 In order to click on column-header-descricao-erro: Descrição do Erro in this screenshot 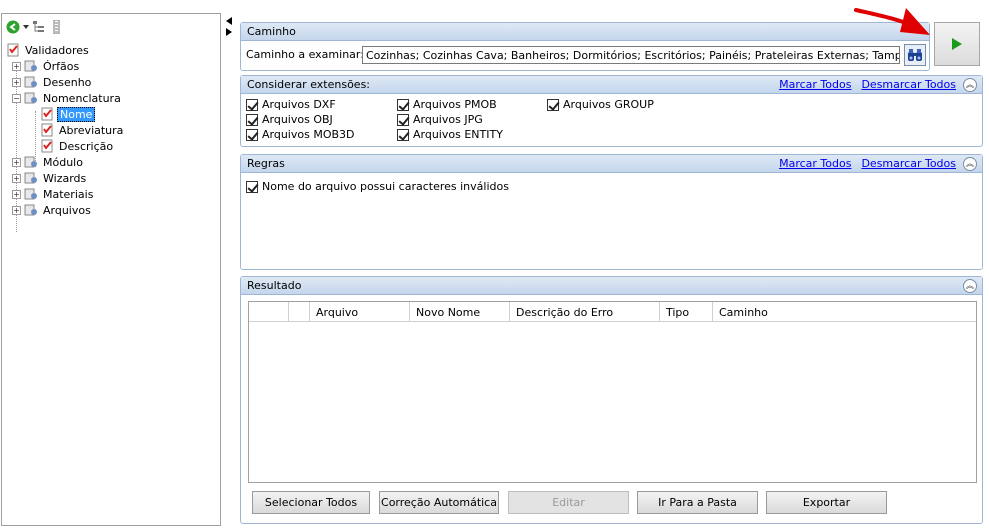, I will do `click(585, 312)`.